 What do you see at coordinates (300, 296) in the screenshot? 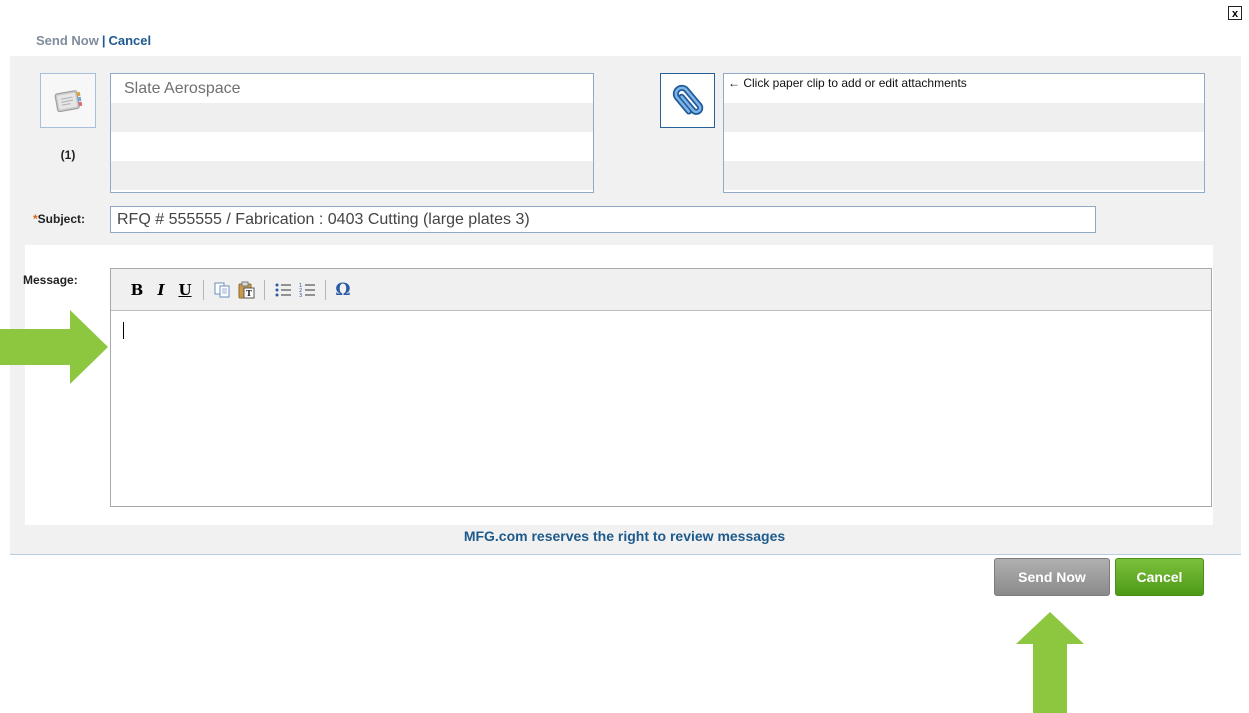
I see `svg-text: 3` at bounding box center [300, 296].